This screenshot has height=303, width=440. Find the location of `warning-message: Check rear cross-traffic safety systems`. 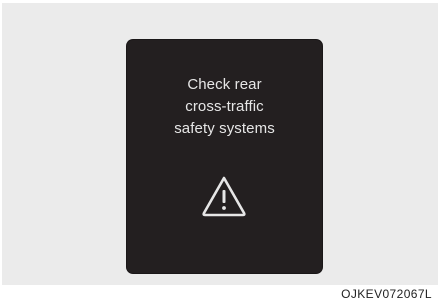

warning-message: Check rear cross-traffic safety systems is located at coordinates (224, 107).